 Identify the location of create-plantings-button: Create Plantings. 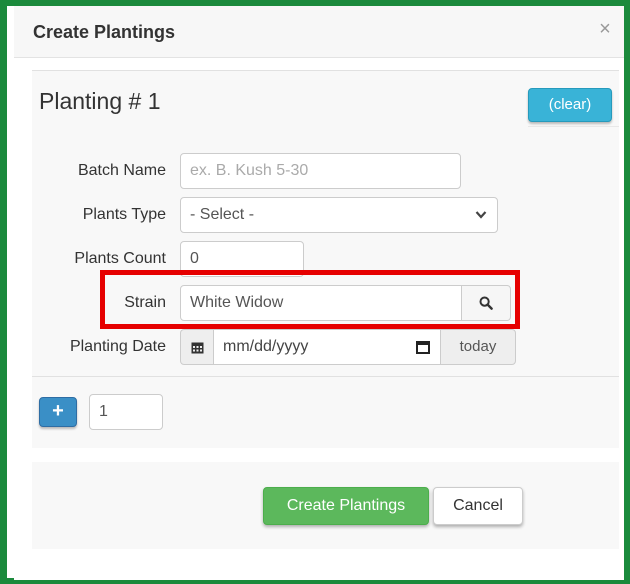
(346, 506).